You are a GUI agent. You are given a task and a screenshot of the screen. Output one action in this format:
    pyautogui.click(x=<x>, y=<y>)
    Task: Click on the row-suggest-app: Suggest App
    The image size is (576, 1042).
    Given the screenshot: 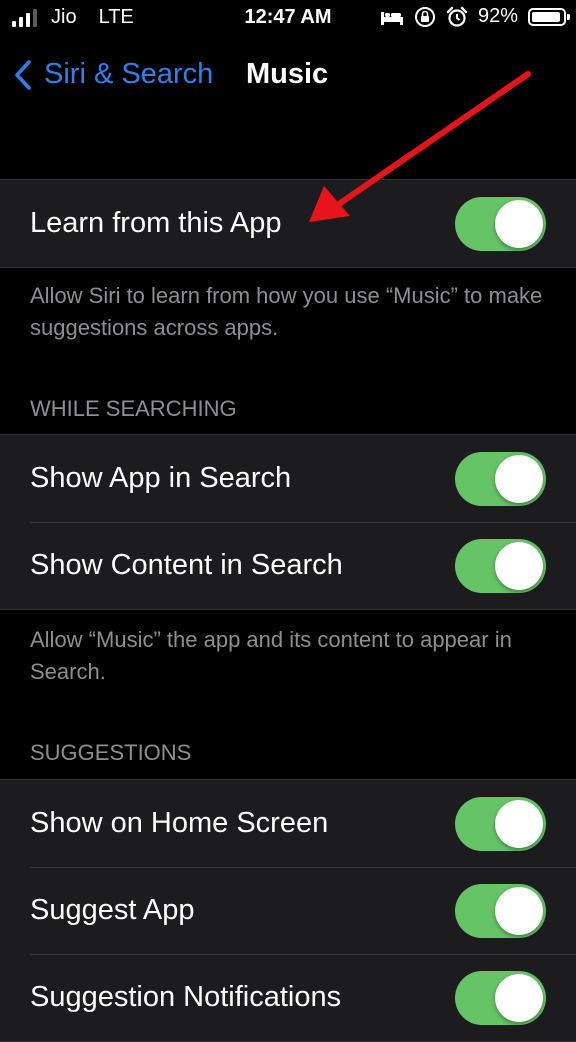 What is the action you would take?
    pyautogui.click(x=288, y=910)
    